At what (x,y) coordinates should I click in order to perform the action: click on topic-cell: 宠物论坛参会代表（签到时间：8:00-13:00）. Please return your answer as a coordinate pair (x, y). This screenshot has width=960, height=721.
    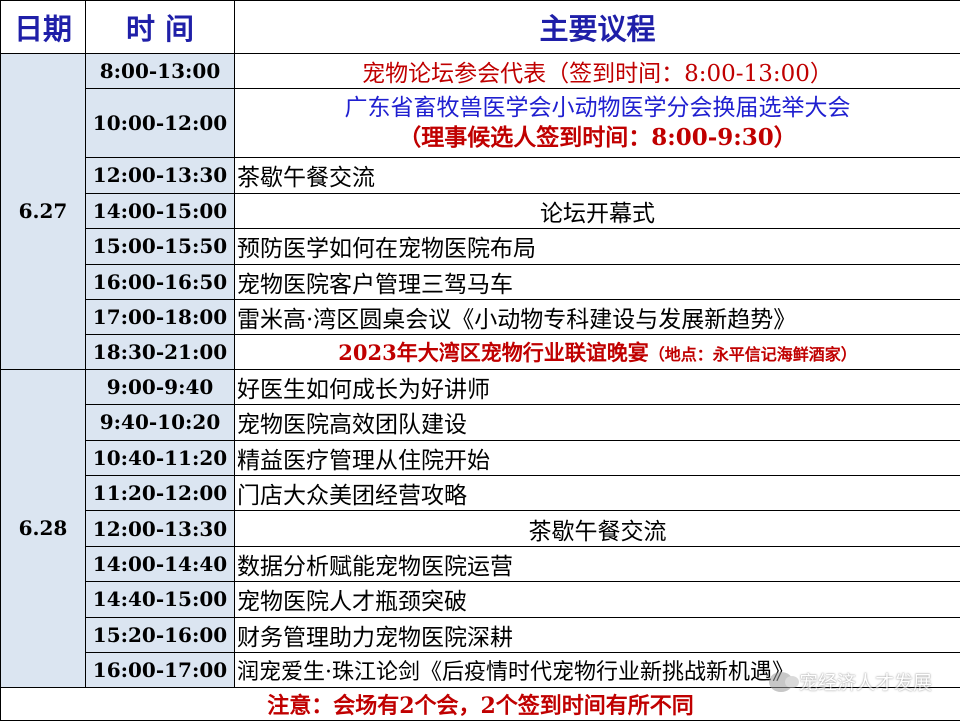
    Looking at the image, I should click on (597, 71).